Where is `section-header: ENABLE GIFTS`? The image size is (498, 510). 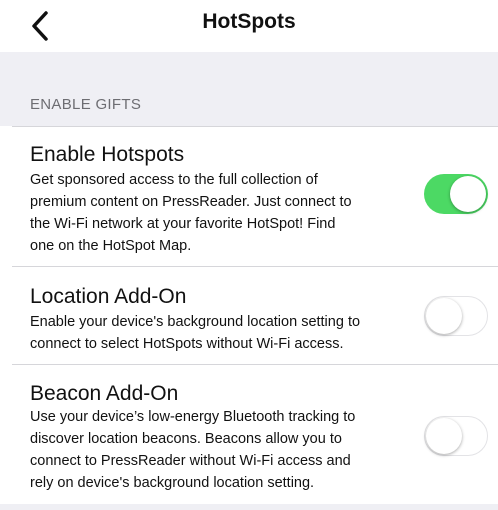 section-header: ENABLE GIFTS is located at coordinates (86, 104).